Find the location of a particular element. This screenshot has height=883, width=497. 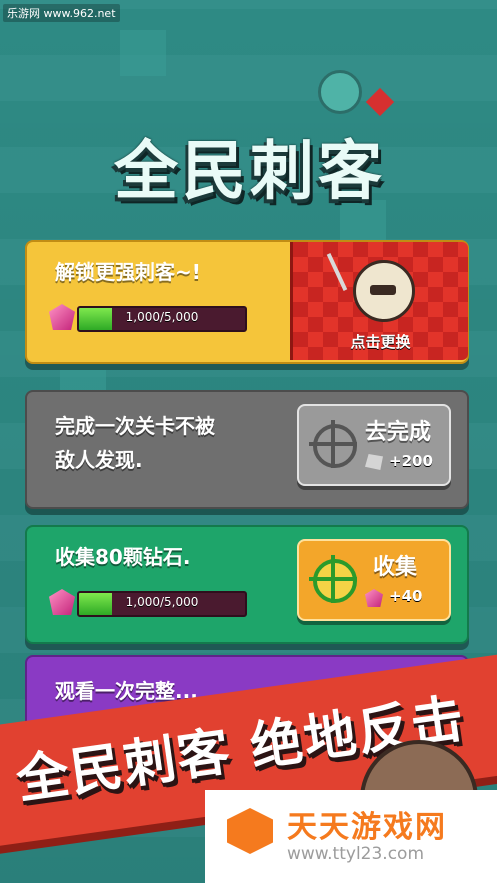

task-text-line2: 敌人发现. is located at coordinates (99, 460).